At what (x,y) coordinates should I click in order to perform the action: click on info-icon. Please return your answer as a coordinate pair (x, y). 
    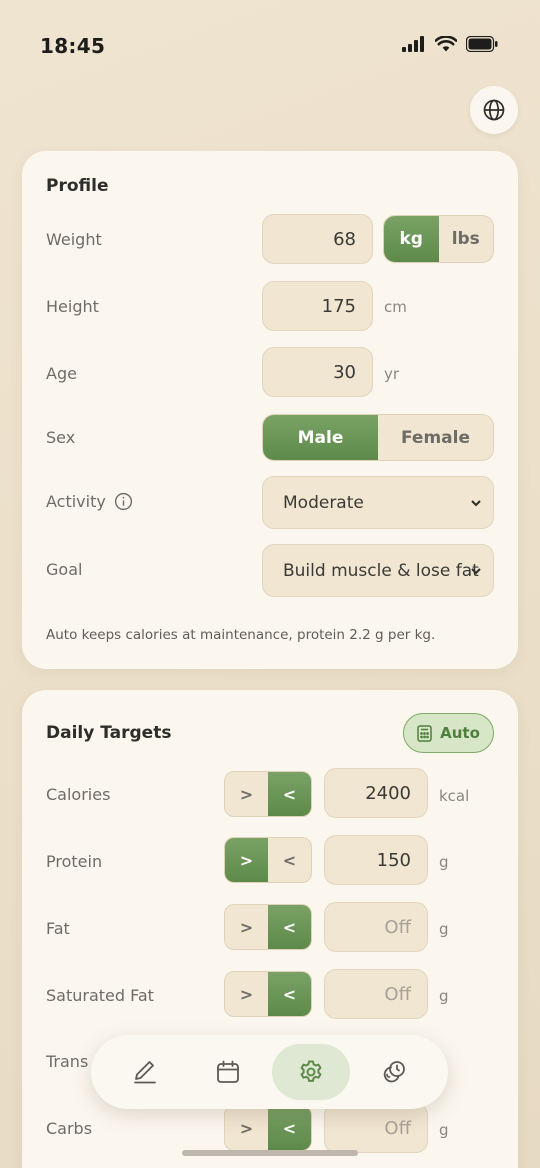
    Looking at the image, I should click on (123, 501).